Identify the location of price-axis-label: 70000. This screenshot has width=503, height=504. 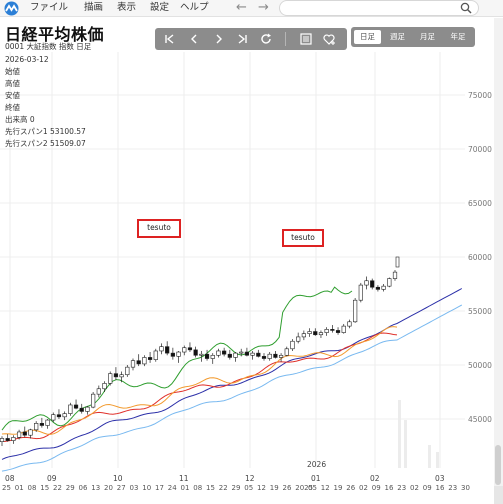
(480, 149).